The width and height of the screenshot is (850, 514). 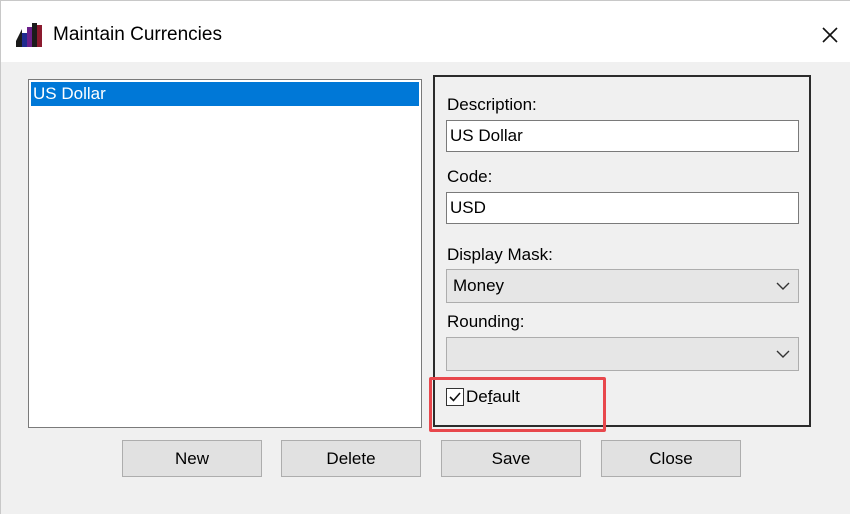 What do you see at coordinates (225, 94) in the screenshot?
I see `list-item: US Dollar` at bounding box center [225, 94].